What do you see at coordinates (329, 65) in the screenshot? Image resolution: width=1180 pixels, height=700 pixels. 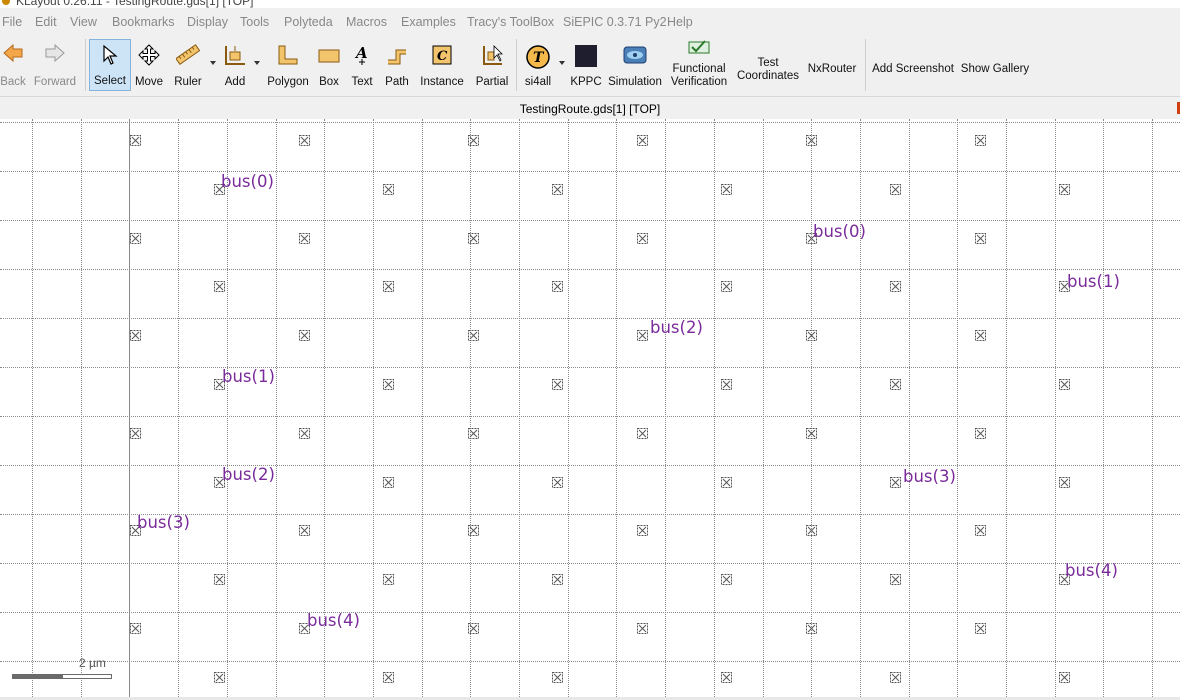 I see `box-tool-button: Box` at bounding box center [329, 65].